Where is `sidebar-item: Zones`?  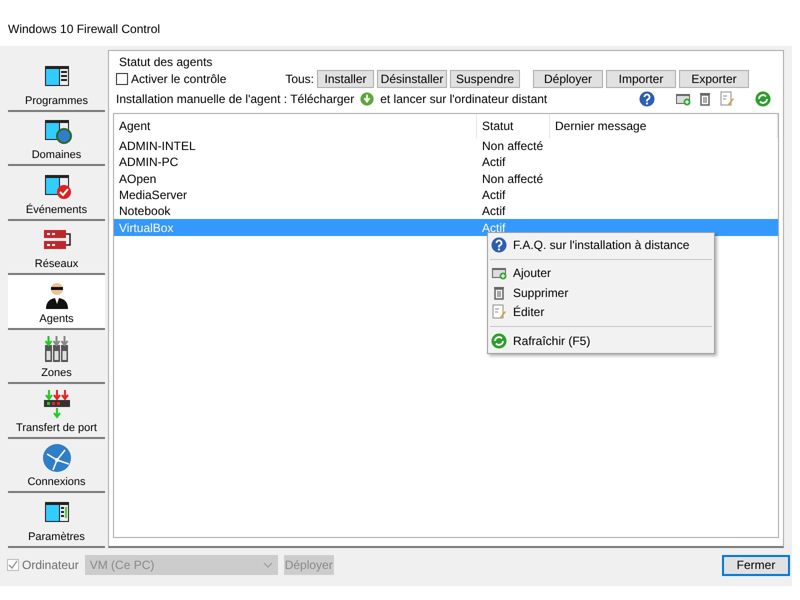
sidebar-item: Zones is located at coordinates (56, 357).